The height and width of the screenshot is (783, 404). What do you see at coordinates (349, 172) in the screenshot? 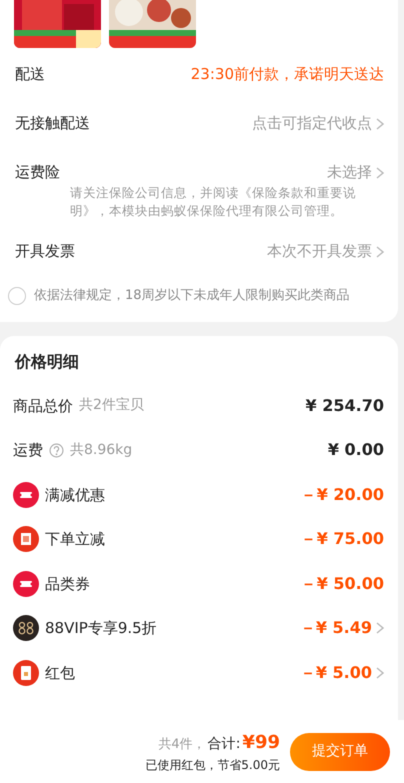
I see `row-value: 未选择` at bounding box center [349, 172].